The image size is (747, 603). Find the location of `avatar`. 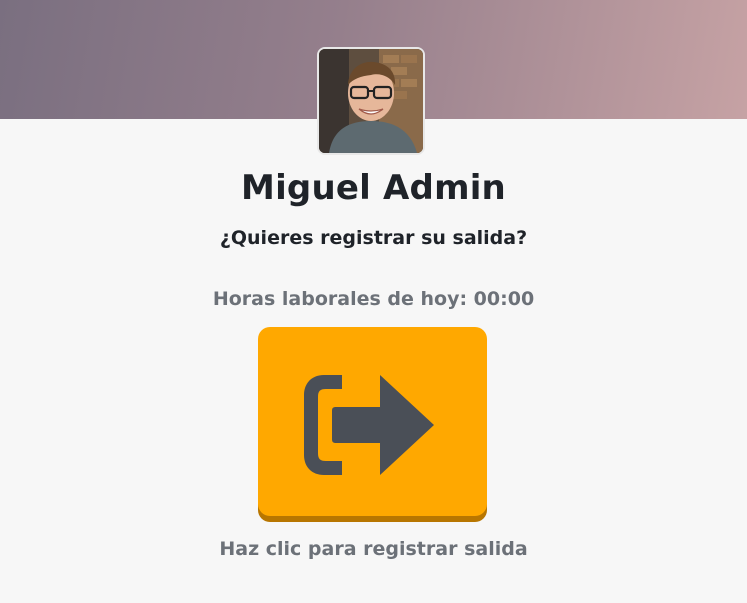

avatar is located at coordinates (371, 101).